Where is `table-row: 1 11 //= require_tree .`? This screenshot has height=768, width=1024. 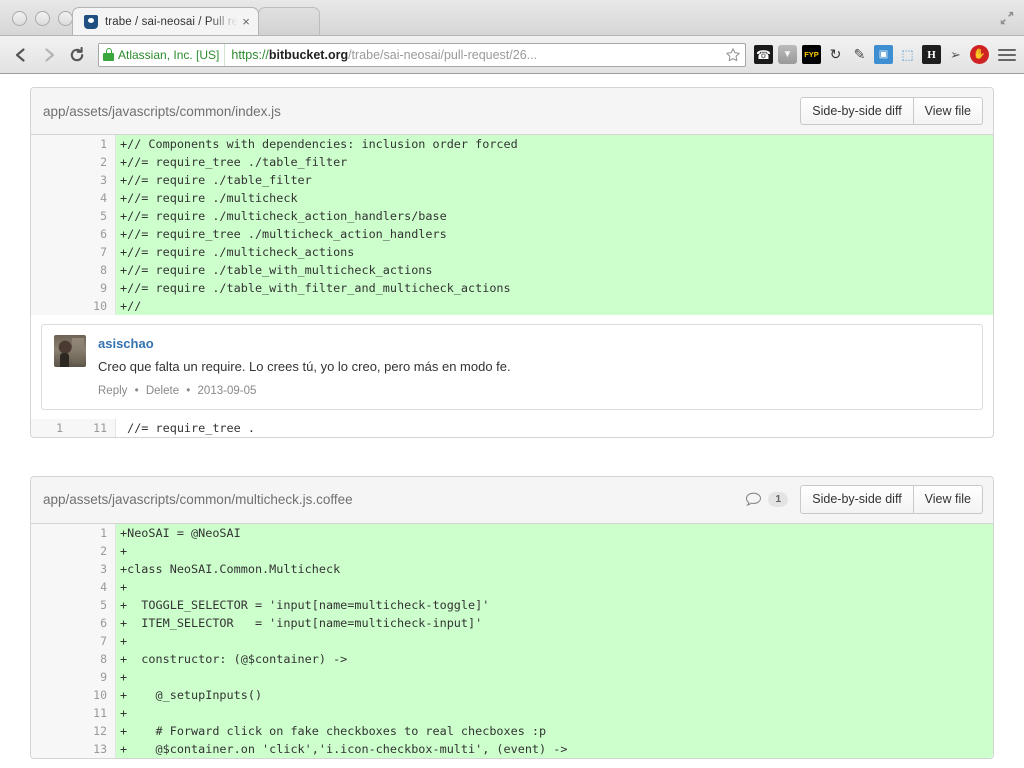 table-row: 1 11 //= require_tree . is located at coordinates (512, 427).